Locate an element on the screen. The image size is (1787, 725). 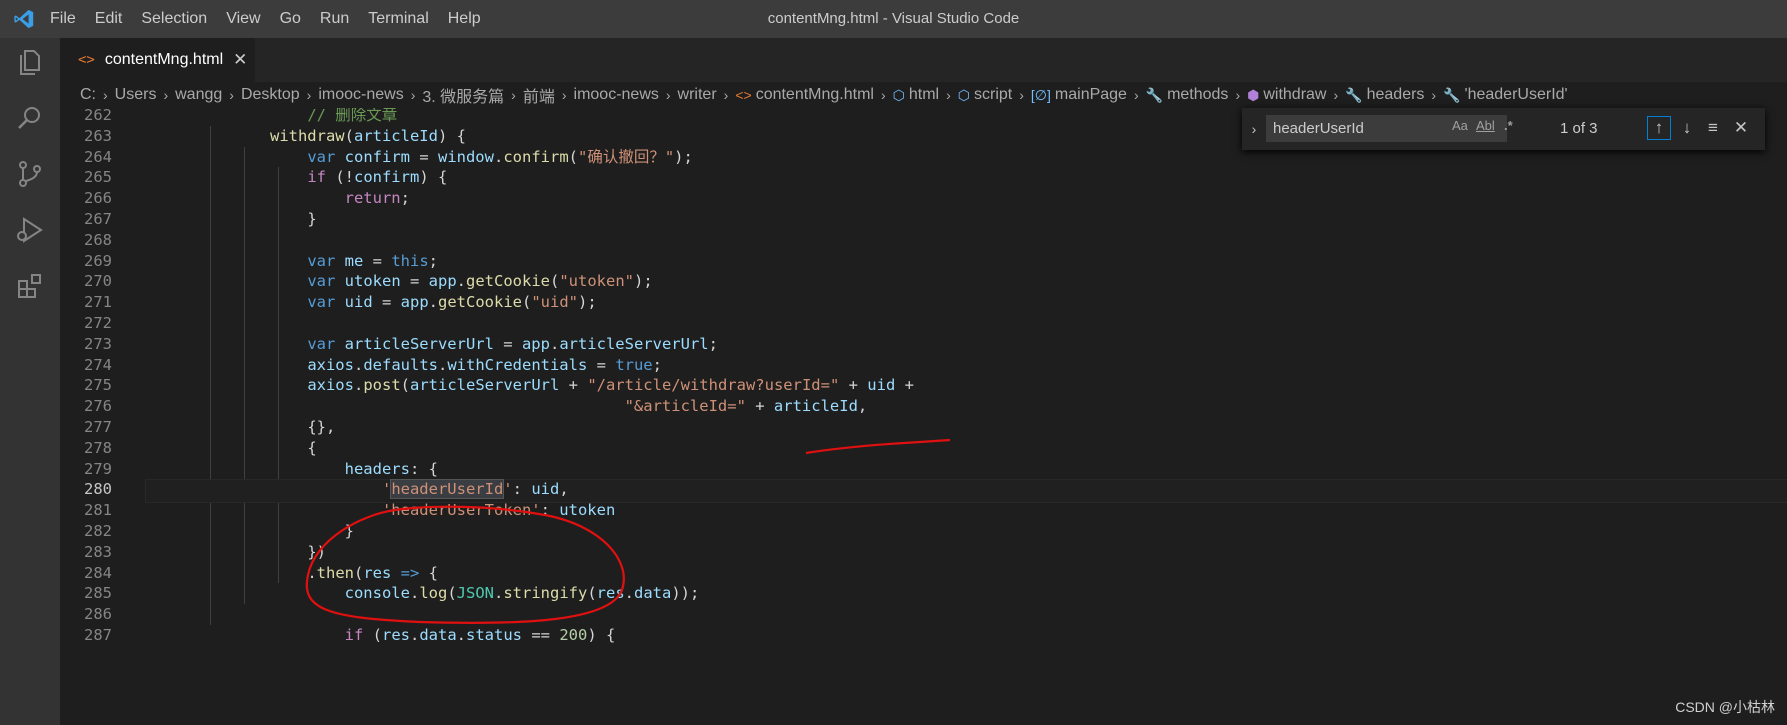
files-icon is located at coordinates (30, 62).